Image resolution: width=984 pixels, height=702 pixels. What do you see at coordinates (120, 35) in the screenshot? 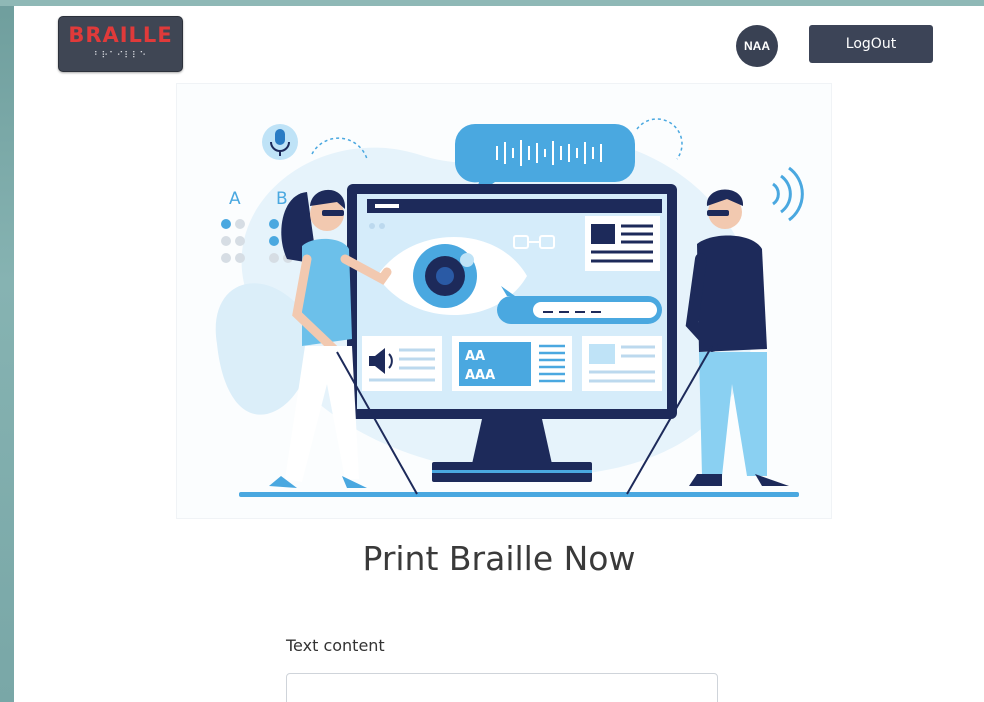
I see `logo-text: BRAILLE` at bounding box center [120, 35].